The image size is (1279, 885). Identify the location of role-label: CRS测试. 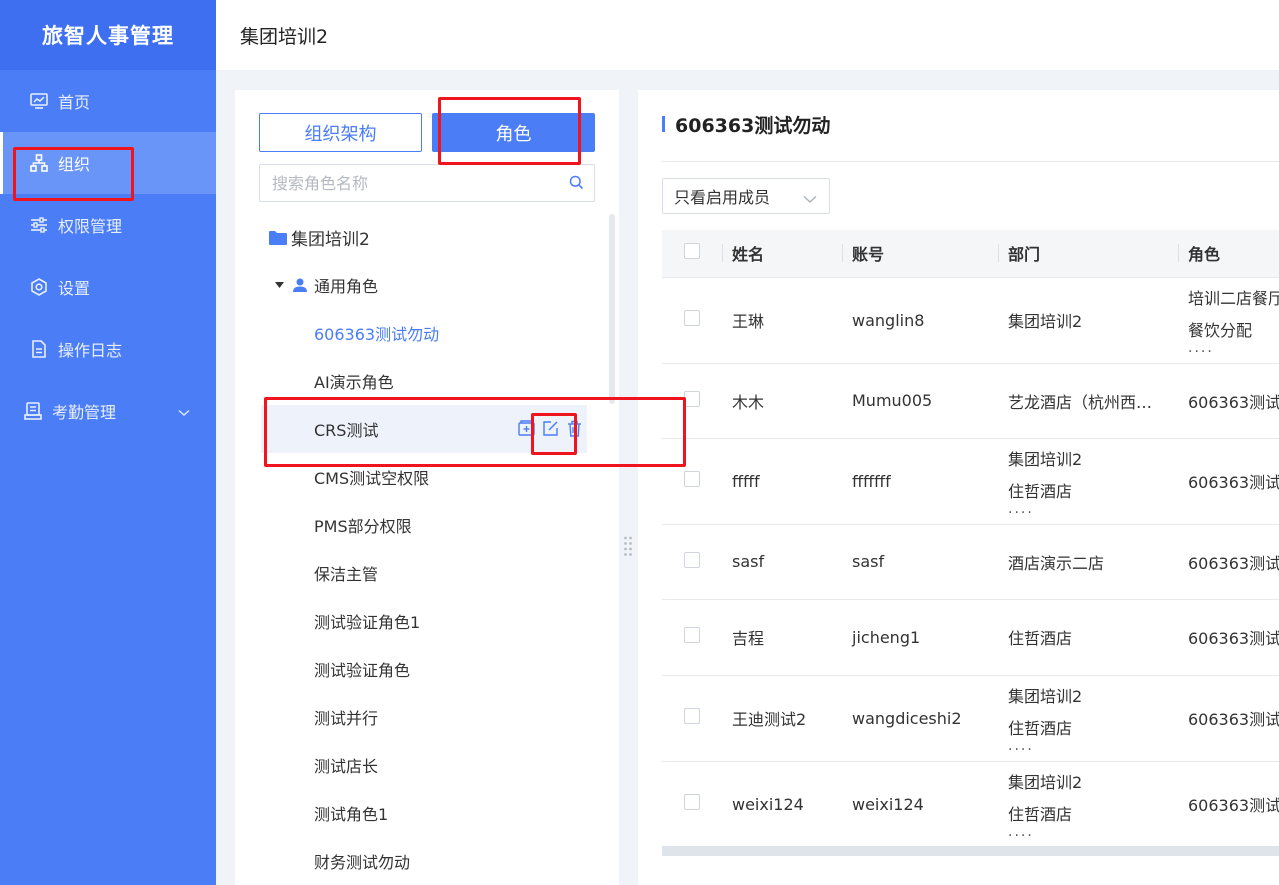
(346, 430).